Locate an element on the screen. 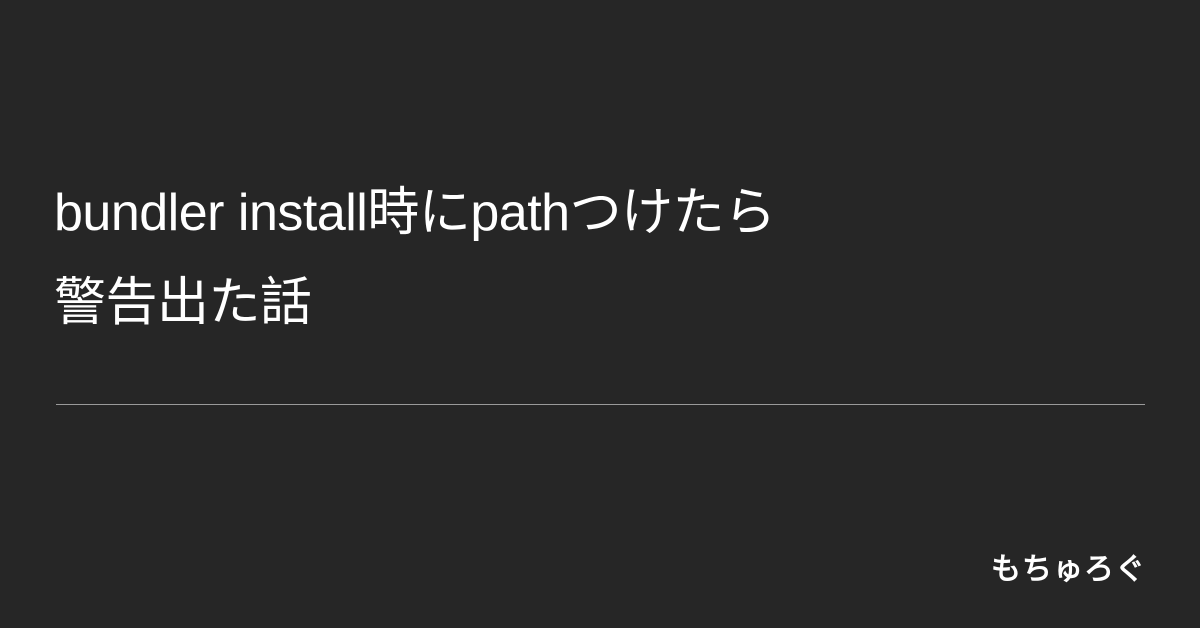 The width and height of the screenshot is (1200, 628). site-name: もちゅろぐ is located at coordinates (1068, 569).